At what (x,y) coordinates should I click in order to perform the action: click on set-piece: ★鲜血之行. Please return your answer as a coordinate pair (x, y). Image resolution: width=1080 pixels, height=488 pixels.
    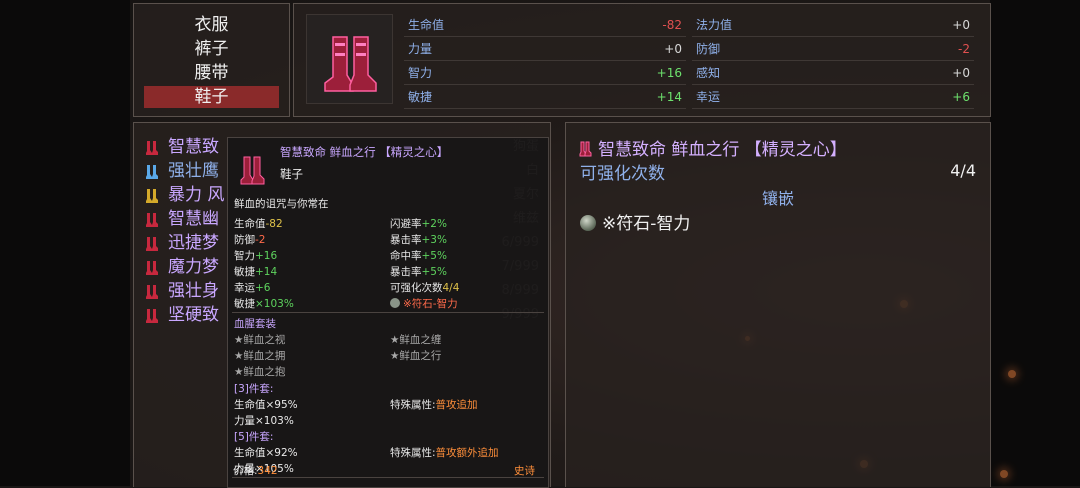
    Looking at the image, I should click on (416, 356).